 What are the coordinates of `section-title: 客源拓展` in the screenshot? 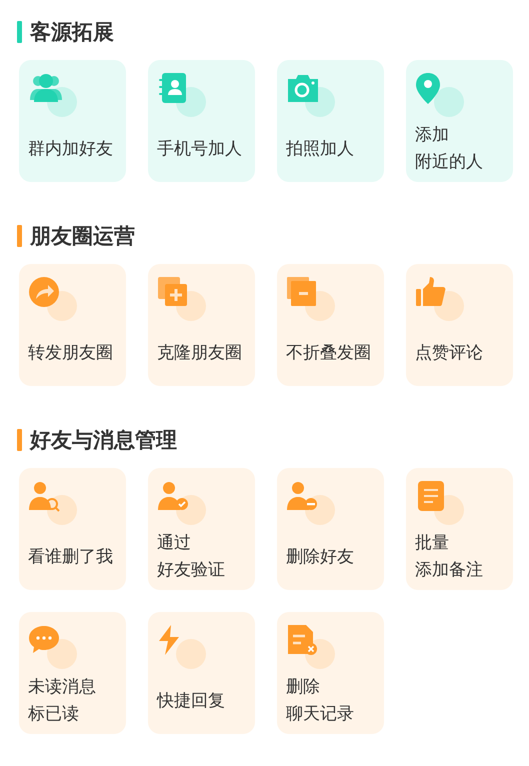 It's located at (72, 32).